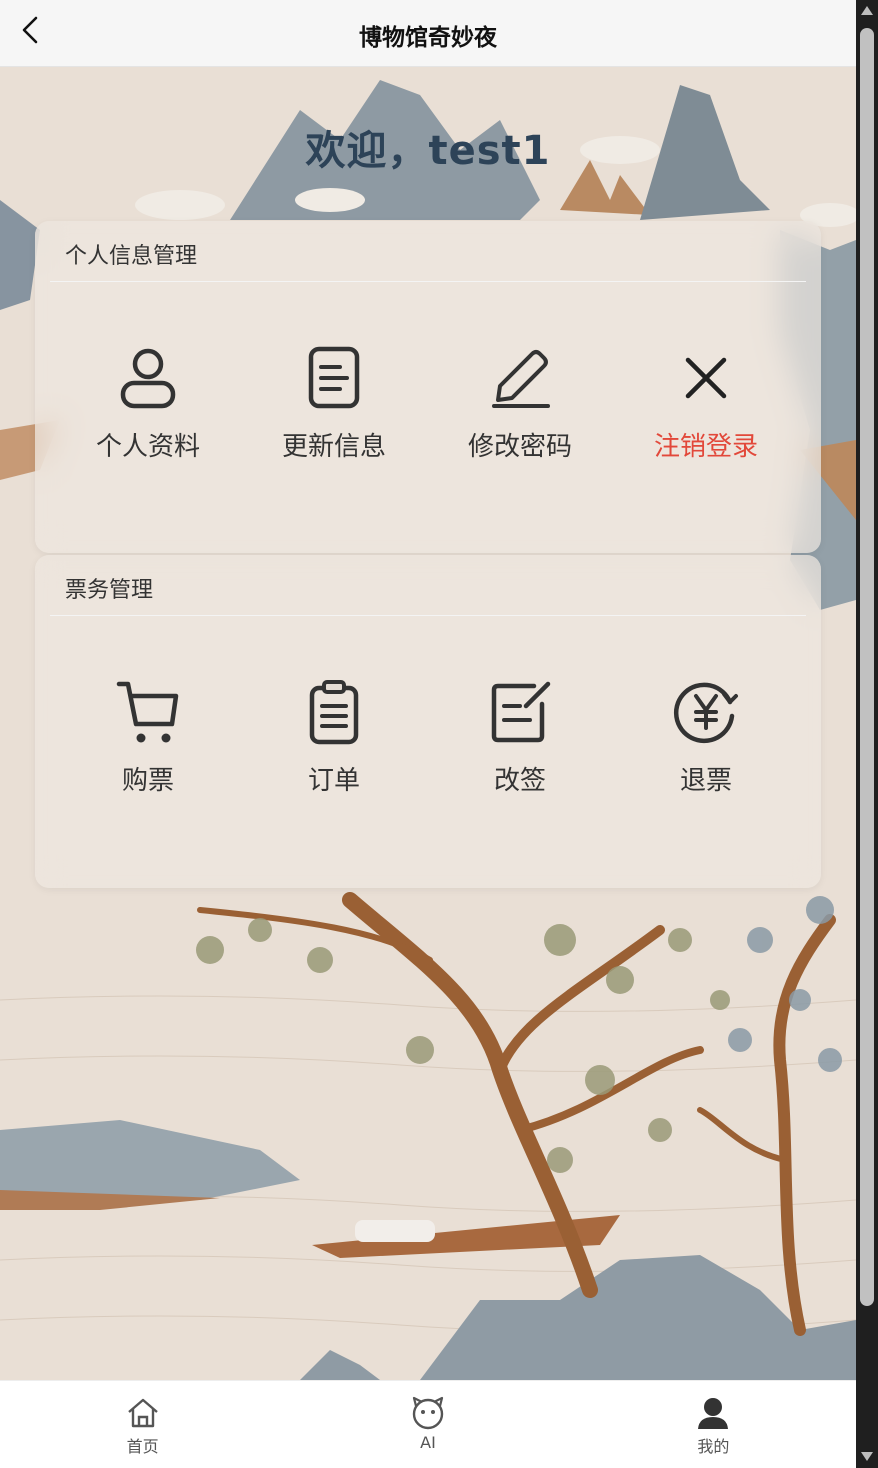 The image size is (878, 1468). Describe the element at coordinates (334, 377) in the screenshot. I see `document-icon` at that location.